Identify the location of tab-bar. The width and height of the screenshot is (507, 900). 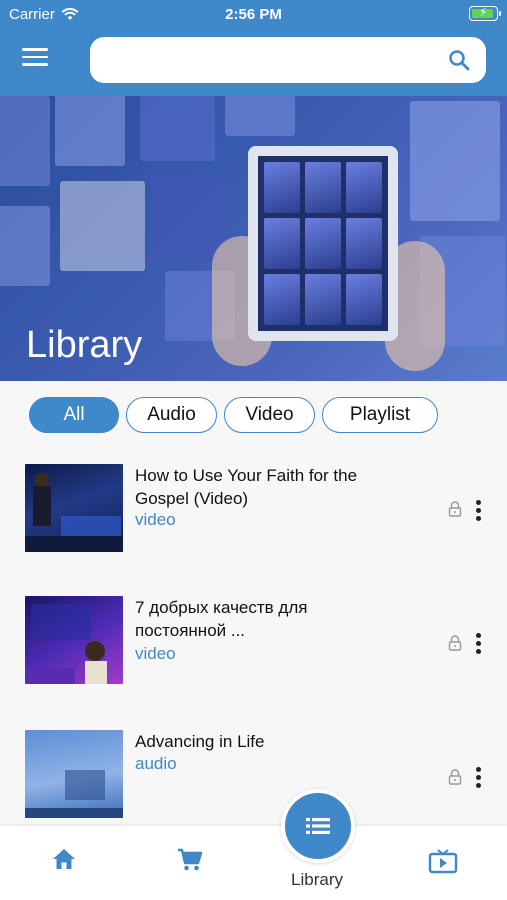
(253, 863).